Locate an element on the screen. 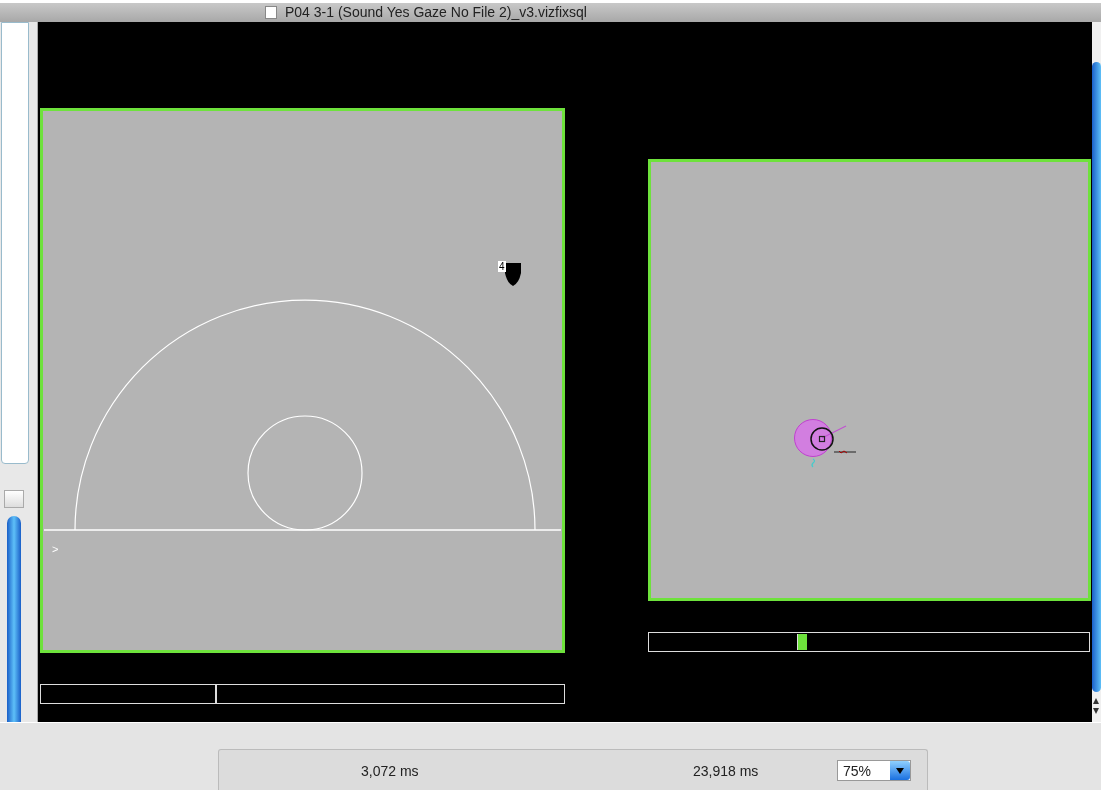  dropdown-arrow-icon is located at coordinates (900, 770).